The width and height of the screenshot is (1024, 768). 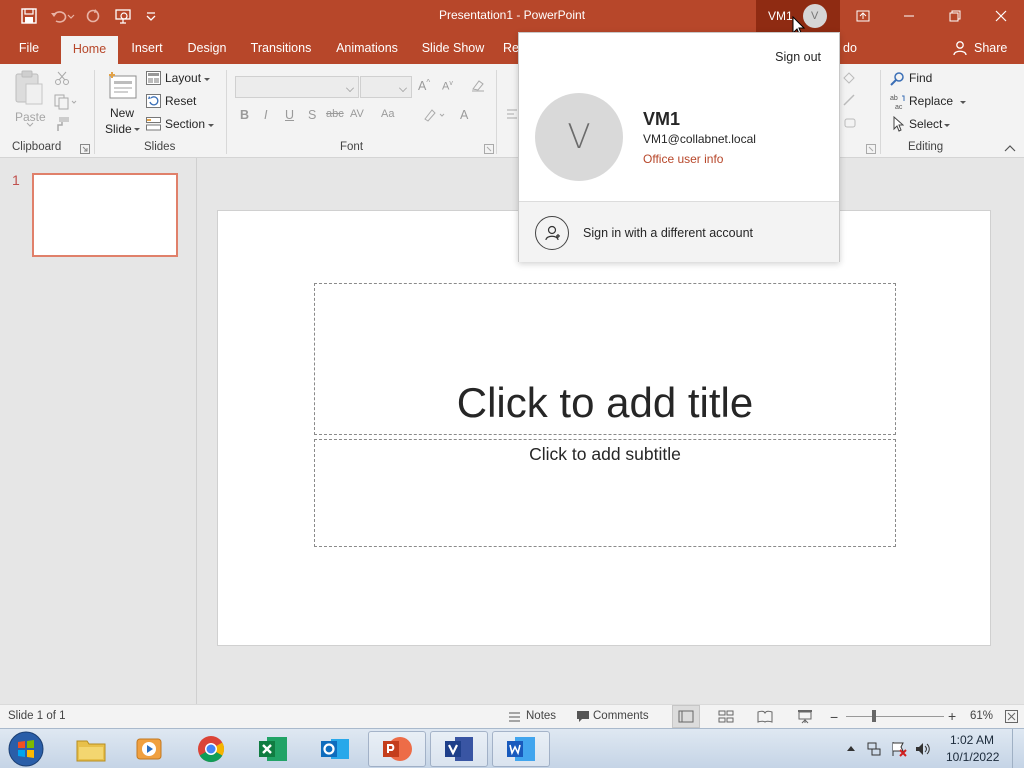 I want to click on paste-dropdown-icon, so click(x=30, y=125).